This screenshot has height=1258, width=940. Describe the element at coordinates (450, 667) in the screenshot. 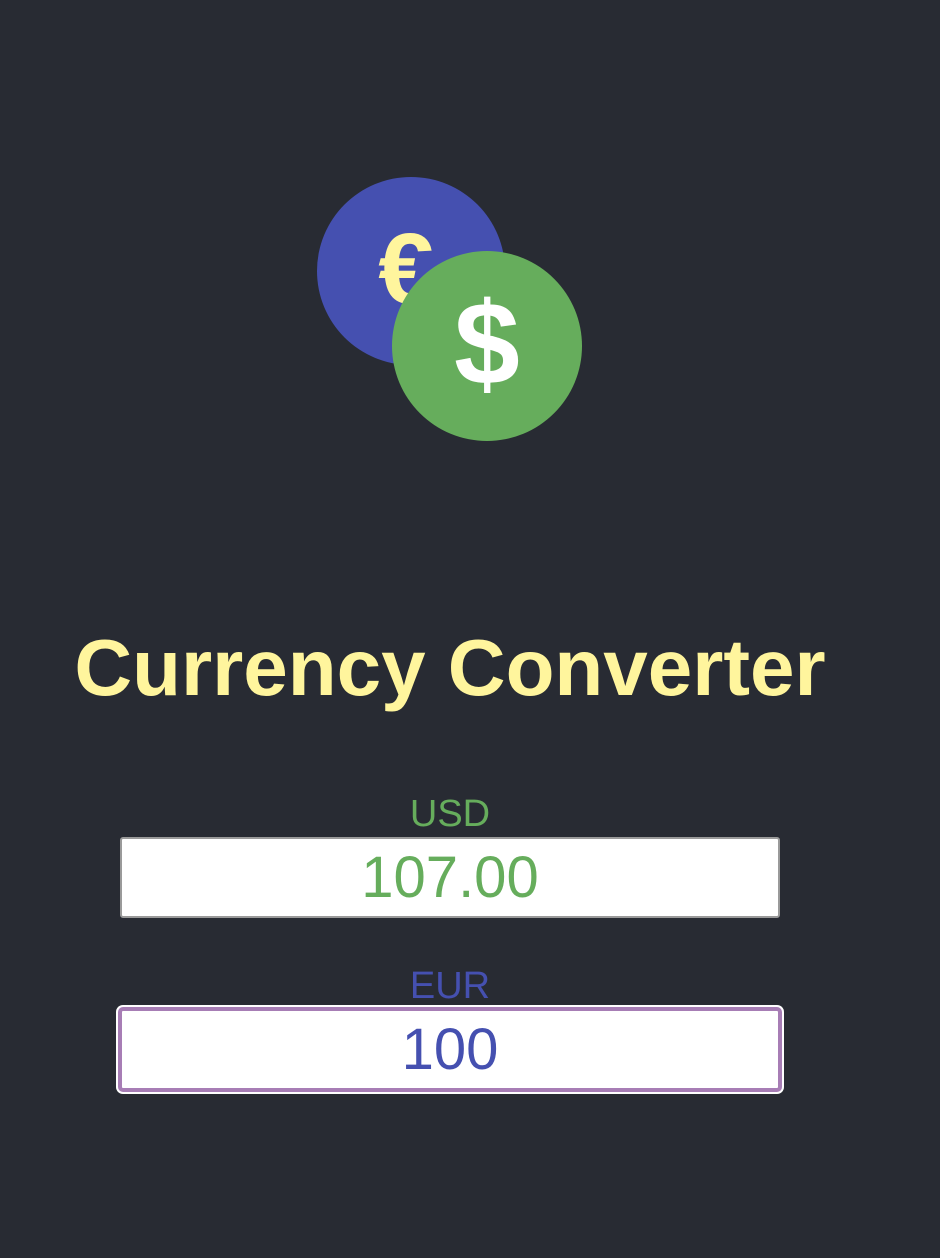

I see `page-title: Currency Converter` at that location.